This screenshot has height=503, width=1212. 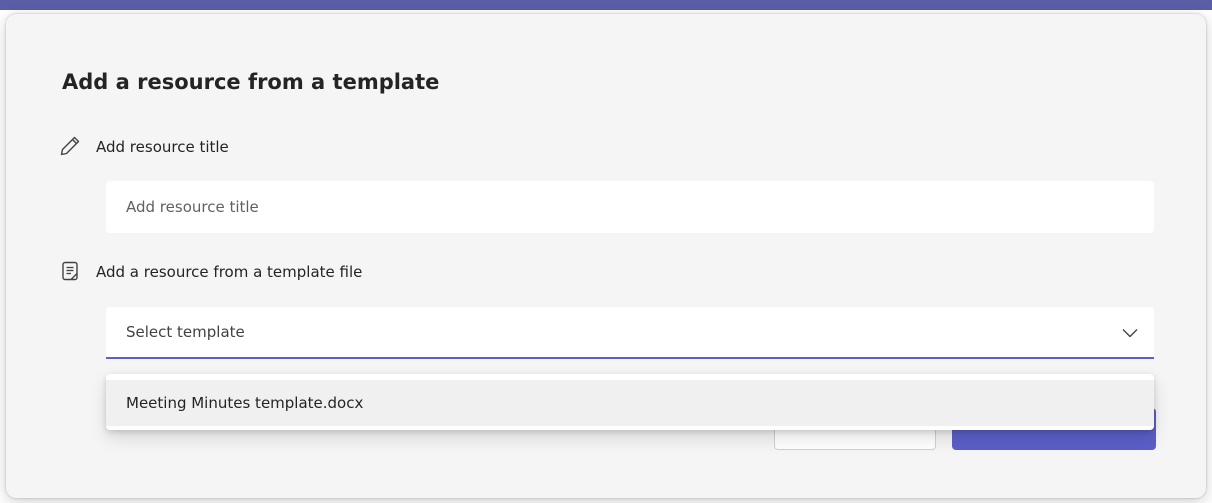 I want to click on template-dropdown-list: Meeting Minutes template.docx, so click(x=630, y=402).